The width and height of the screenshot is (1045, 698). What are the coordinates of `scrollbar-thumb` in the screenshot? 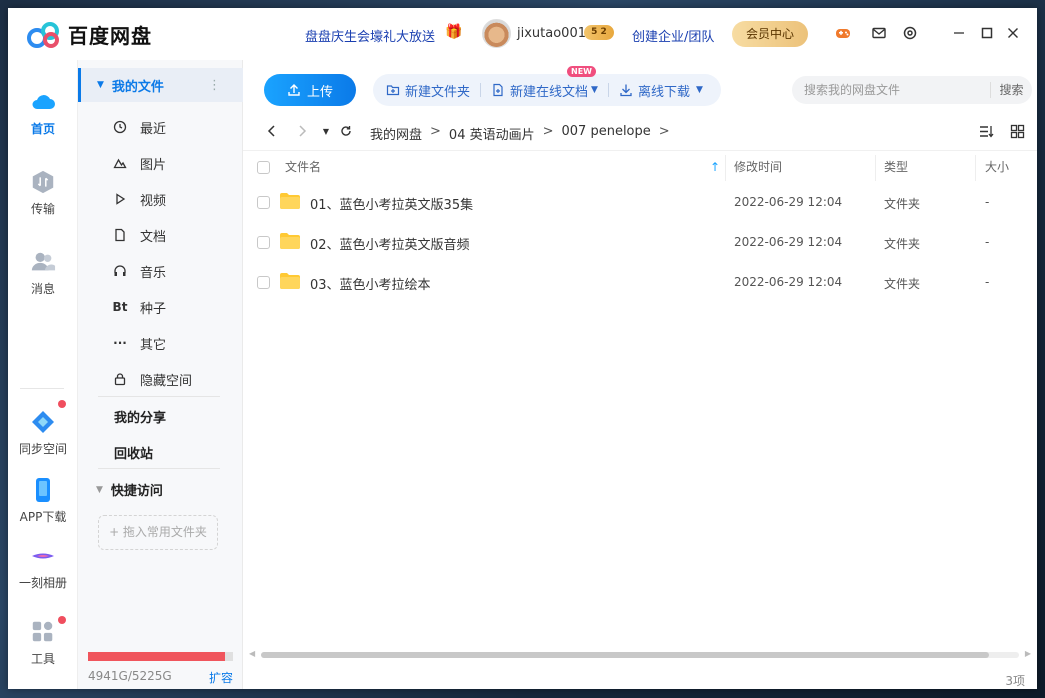 It's located at (625, 655).